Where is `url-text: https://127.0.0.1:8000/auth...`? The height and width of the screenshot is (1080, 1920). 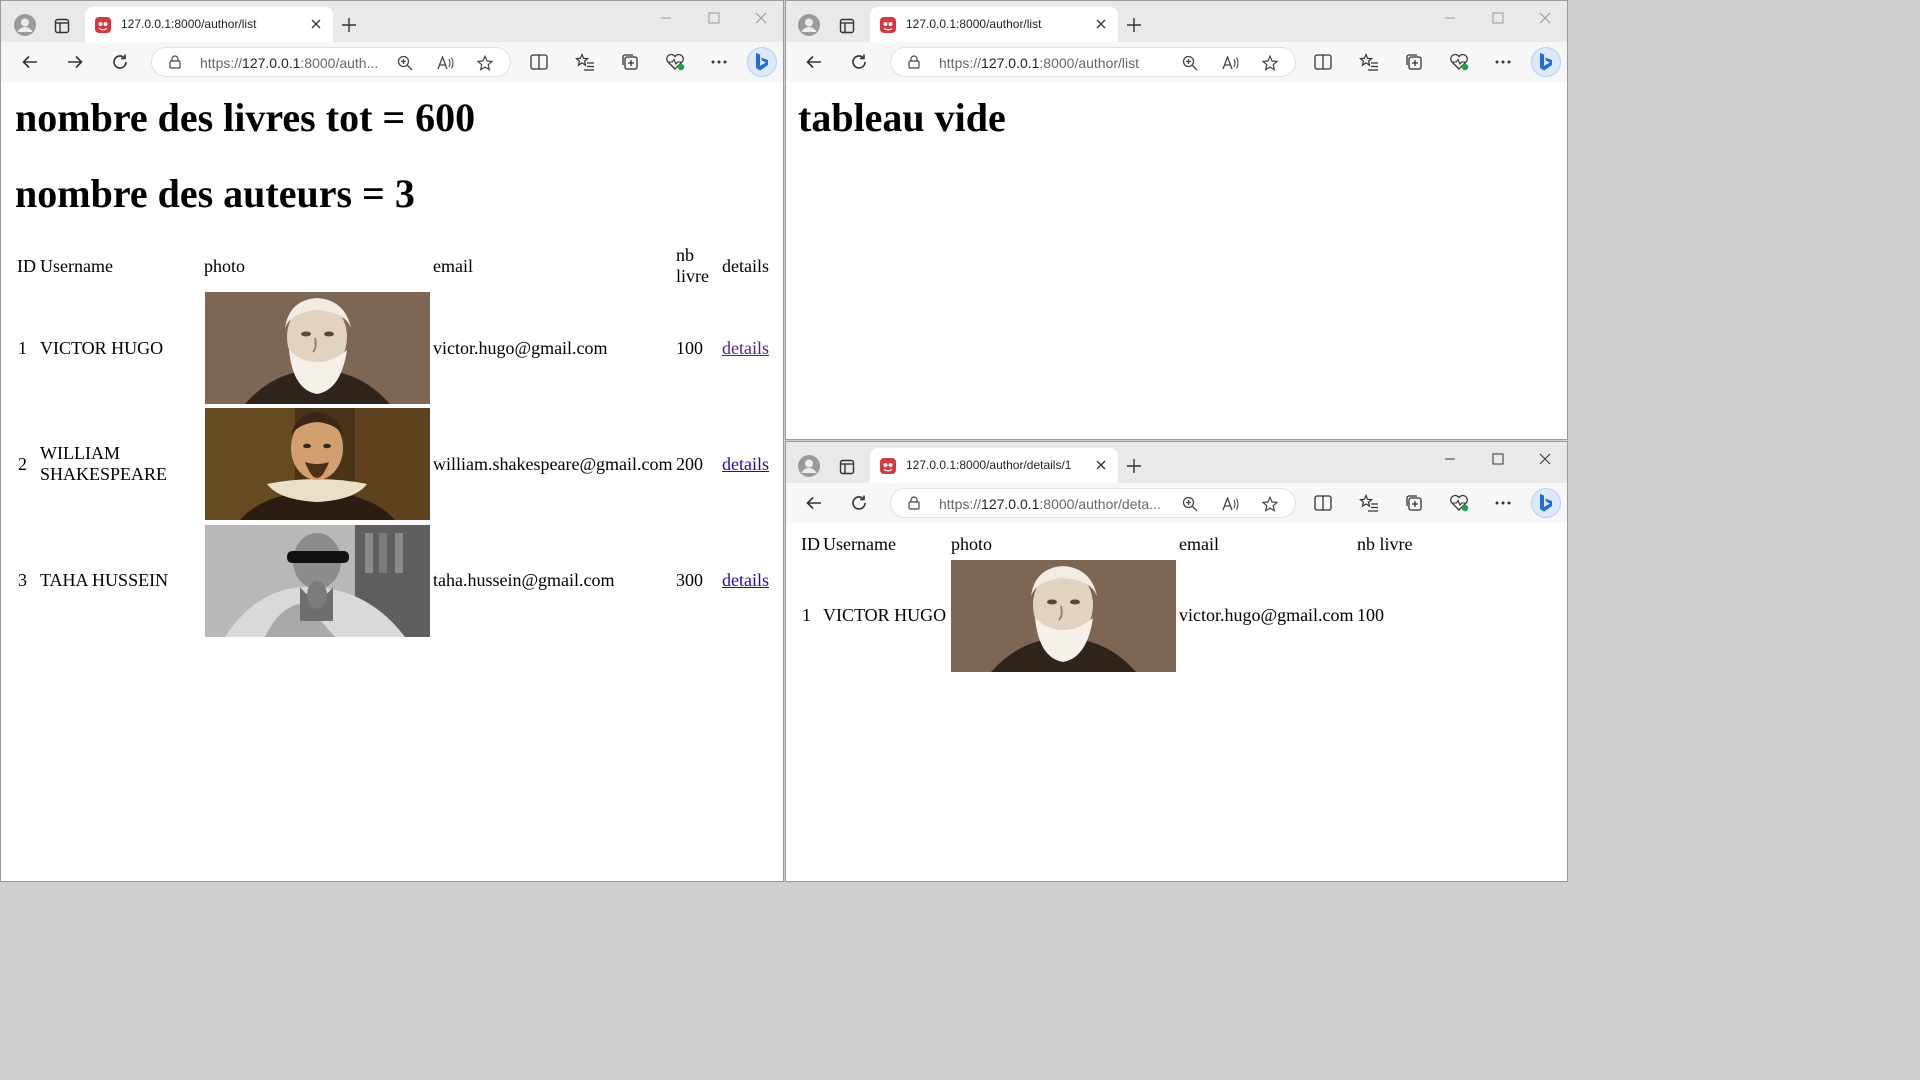 url-text: https://127.0.0.1:8000/auth... is located at coordinates (289, 63).